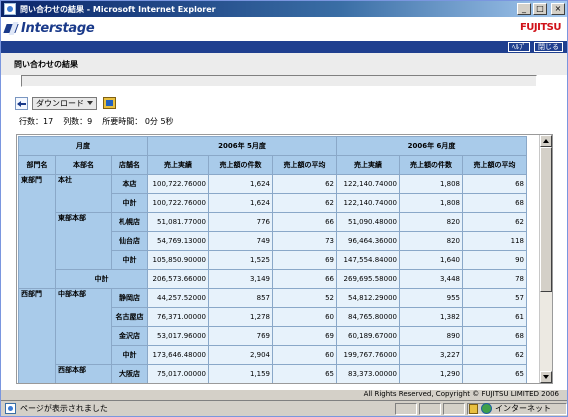  Describe the element at coordinates (519, 47) in the screenshot. I see `help-button: ﾍﾙﾌﾟ` at that location.